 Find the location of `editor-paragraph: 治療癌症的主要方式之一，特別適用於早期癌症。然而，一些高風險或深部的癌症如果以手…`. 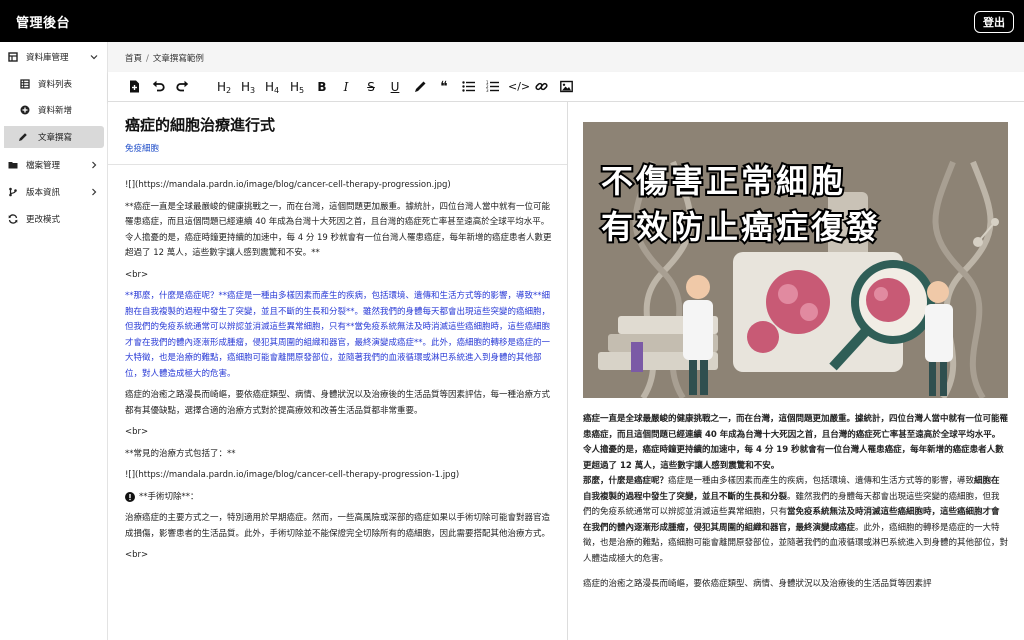

editor-paragraph: 治療癌症的主要方式之一，特別適用於早期癌症。然而，一些高風險或深部的癌症如果以手… is located at coordinates (338, 526).